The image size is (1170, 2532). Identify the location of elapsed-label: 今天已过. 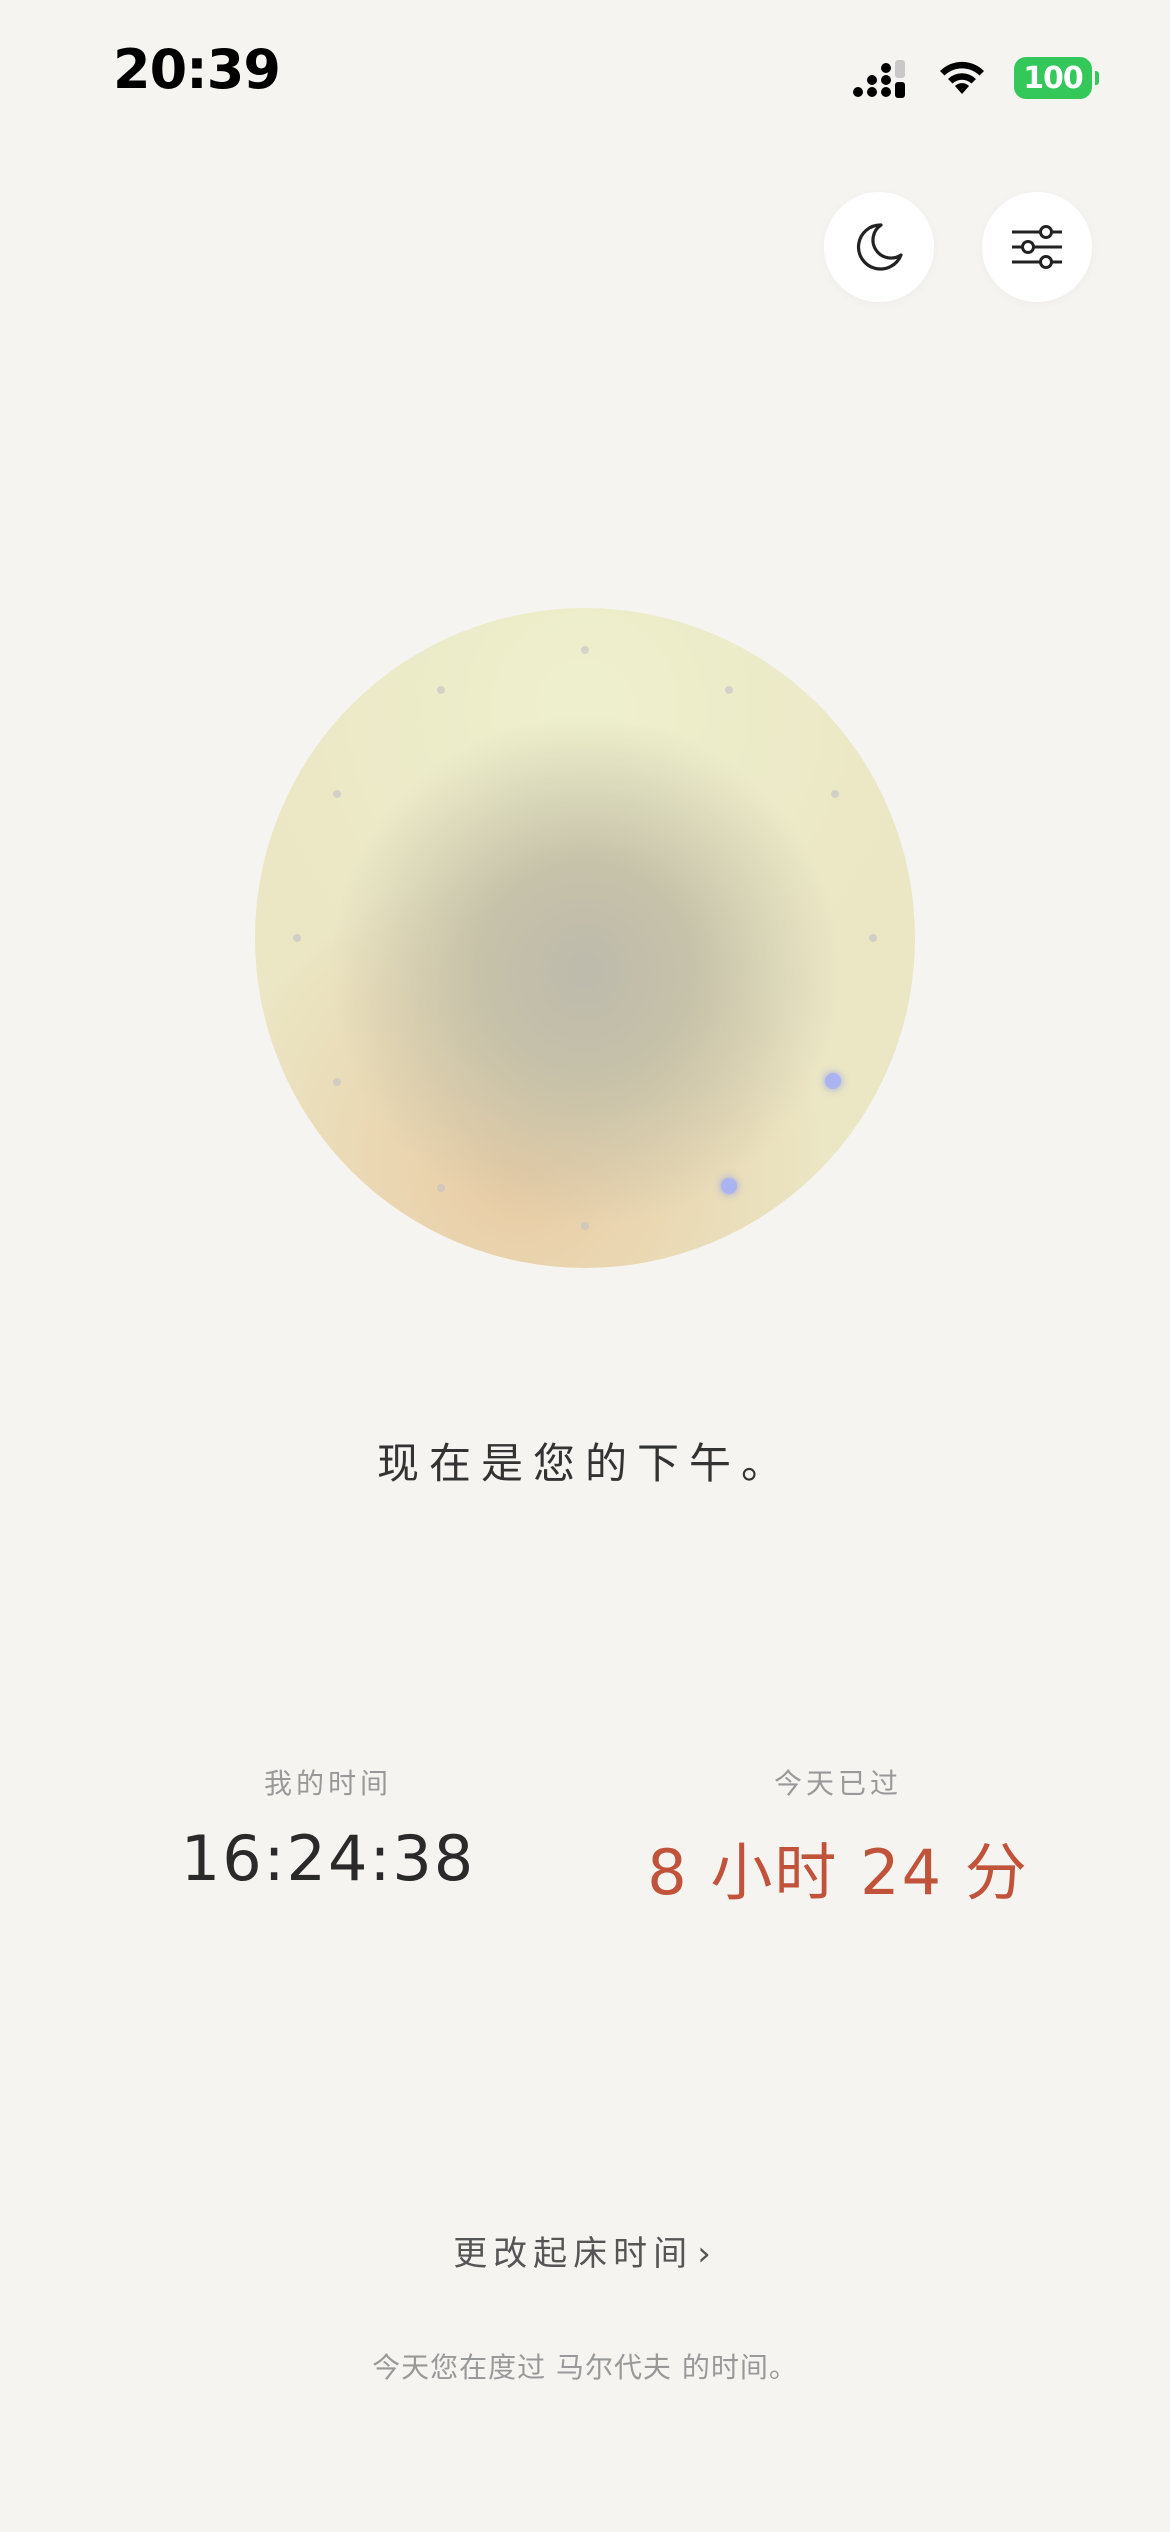
(837, 1783).